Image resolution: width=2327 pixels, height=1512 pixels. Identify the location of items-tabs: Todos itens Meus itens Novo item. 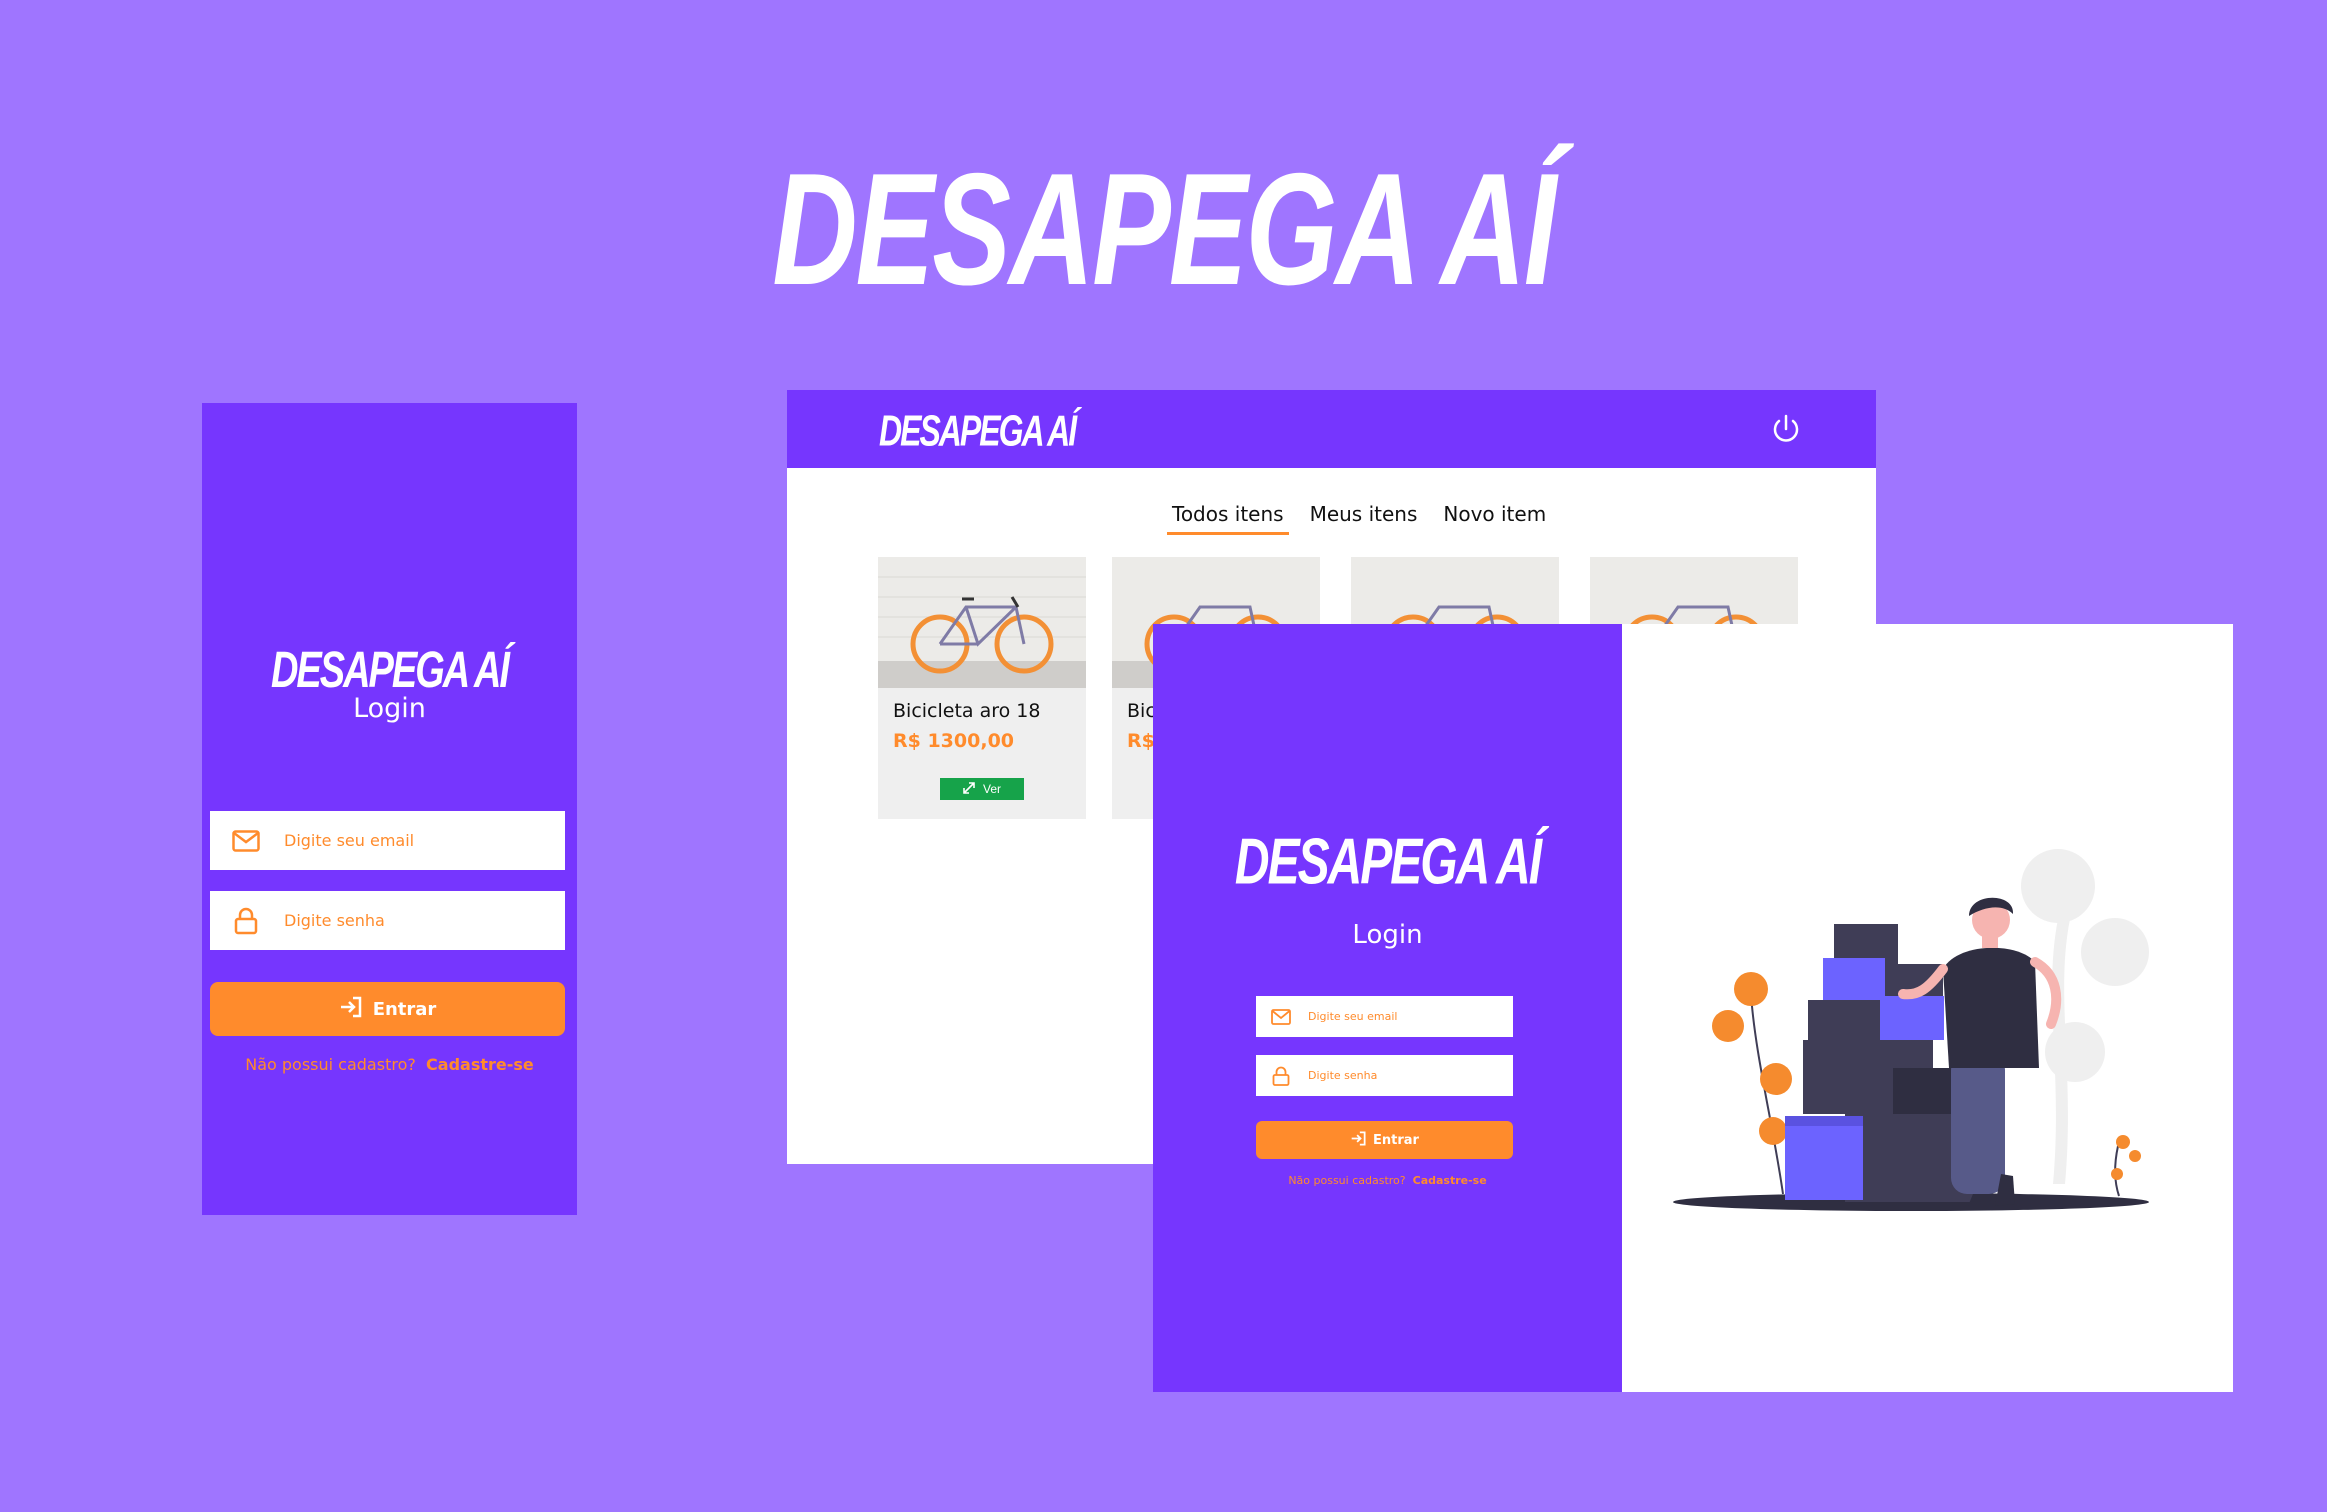
(1359, 518).